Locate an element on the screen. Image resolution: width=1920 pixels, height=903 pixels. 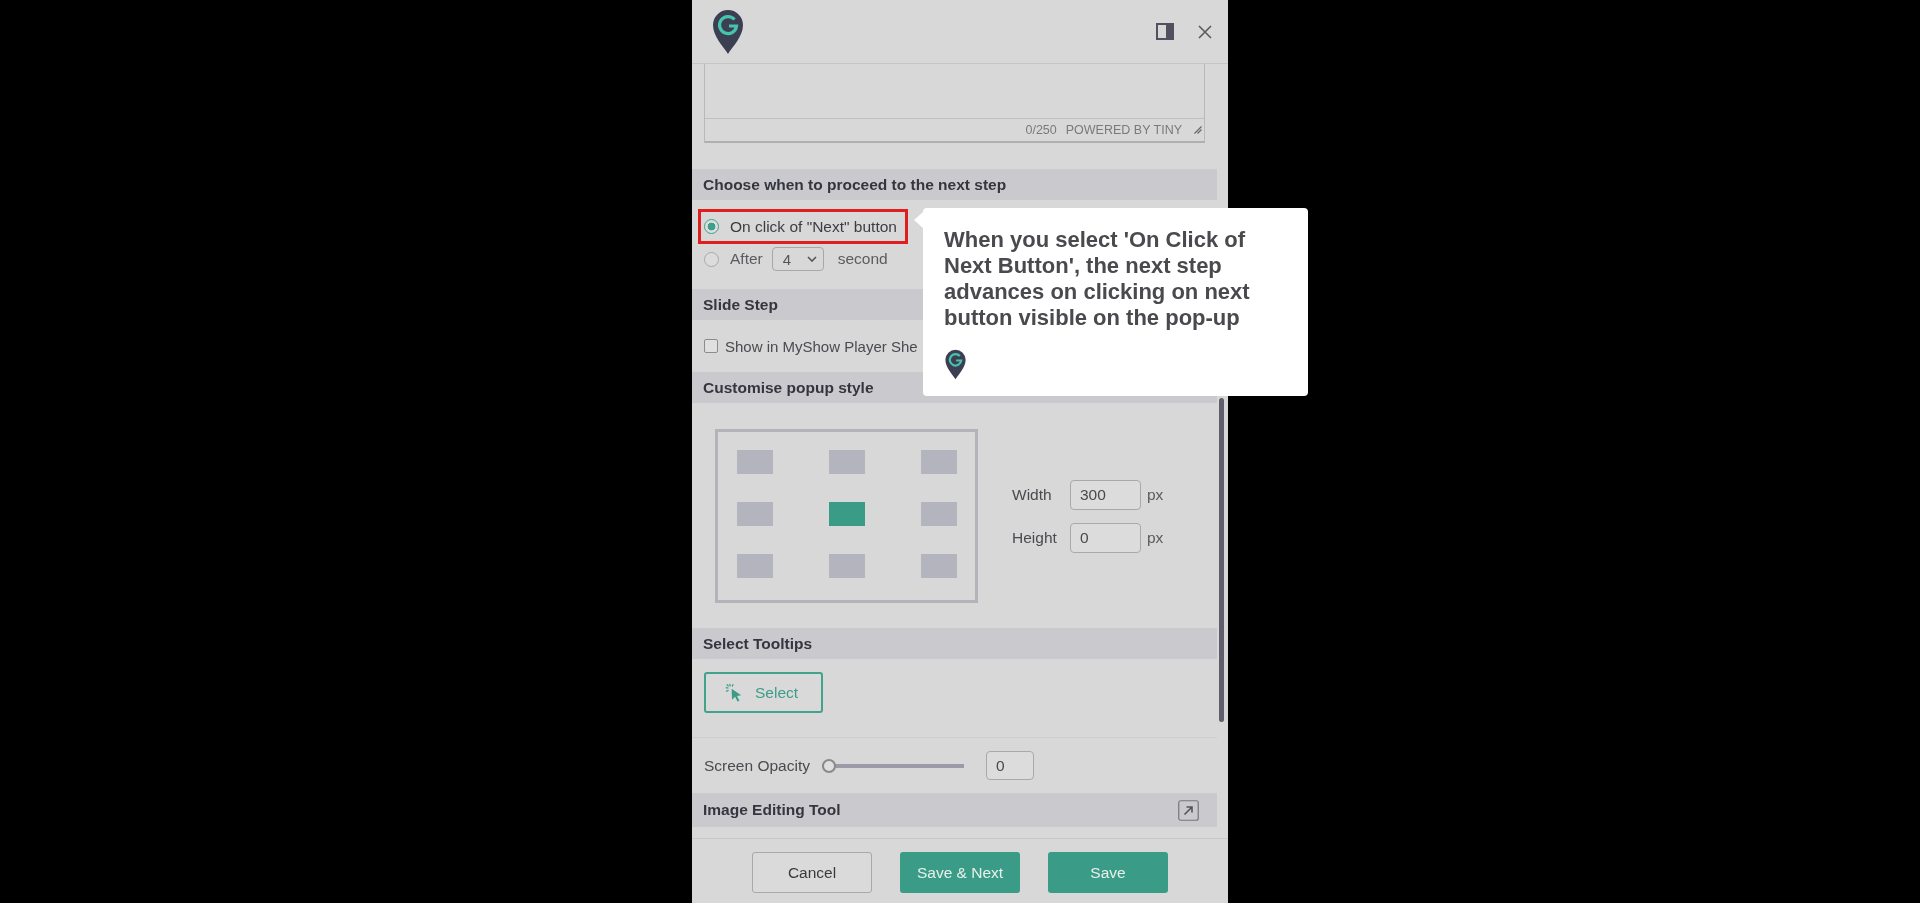
section-title: Select Tooltips is located at coordinates (758, 643).